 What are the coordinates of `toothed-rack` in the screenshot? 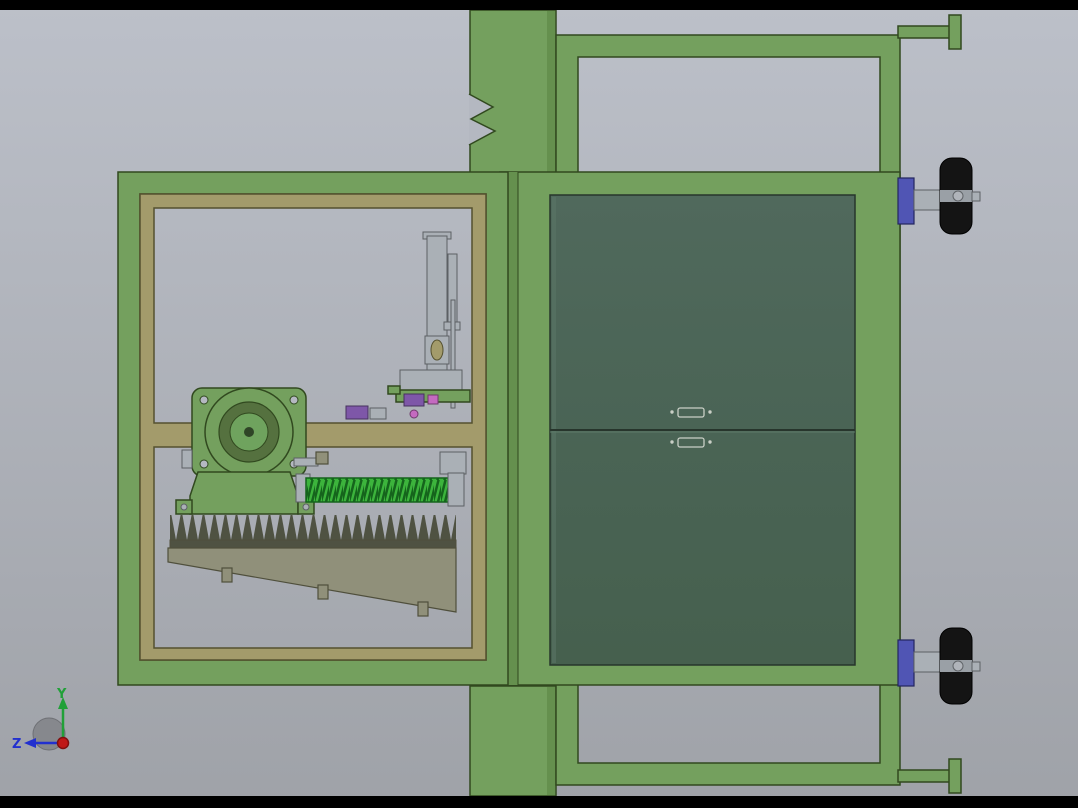 It's located at (313, 532).